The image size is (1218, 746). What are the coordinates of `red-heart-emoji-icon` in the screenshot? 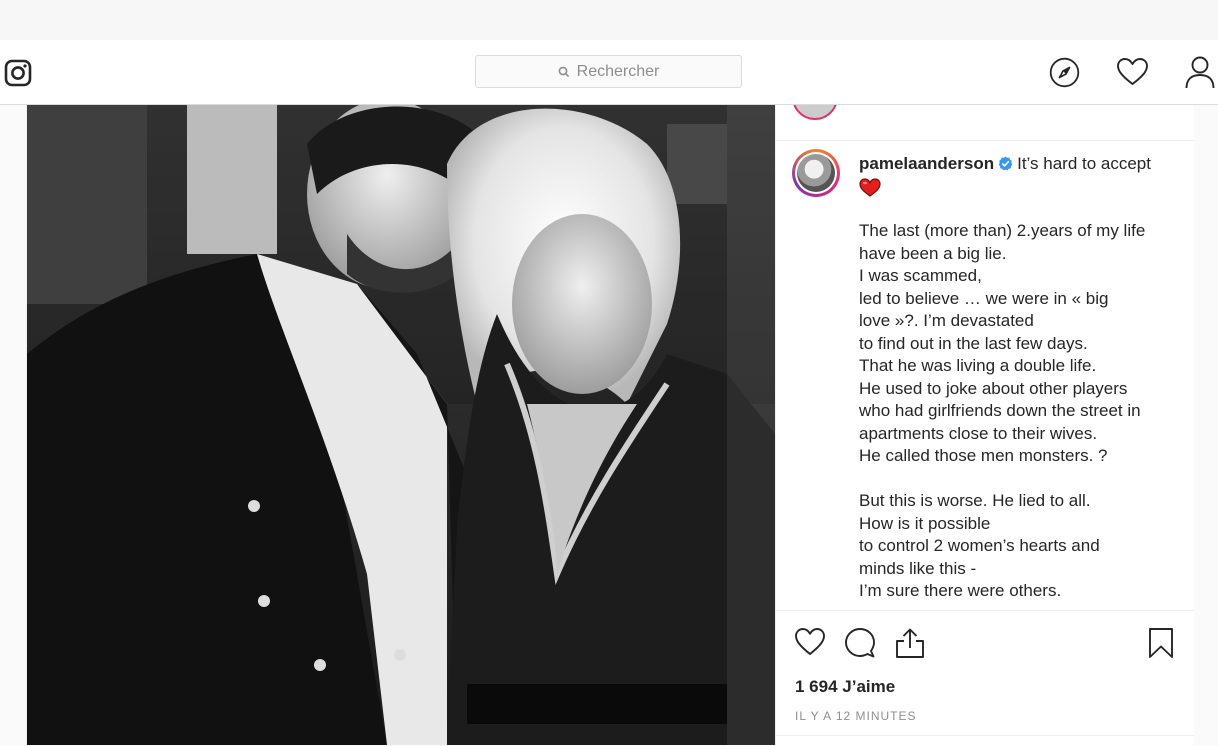 It's located at (870, 187).